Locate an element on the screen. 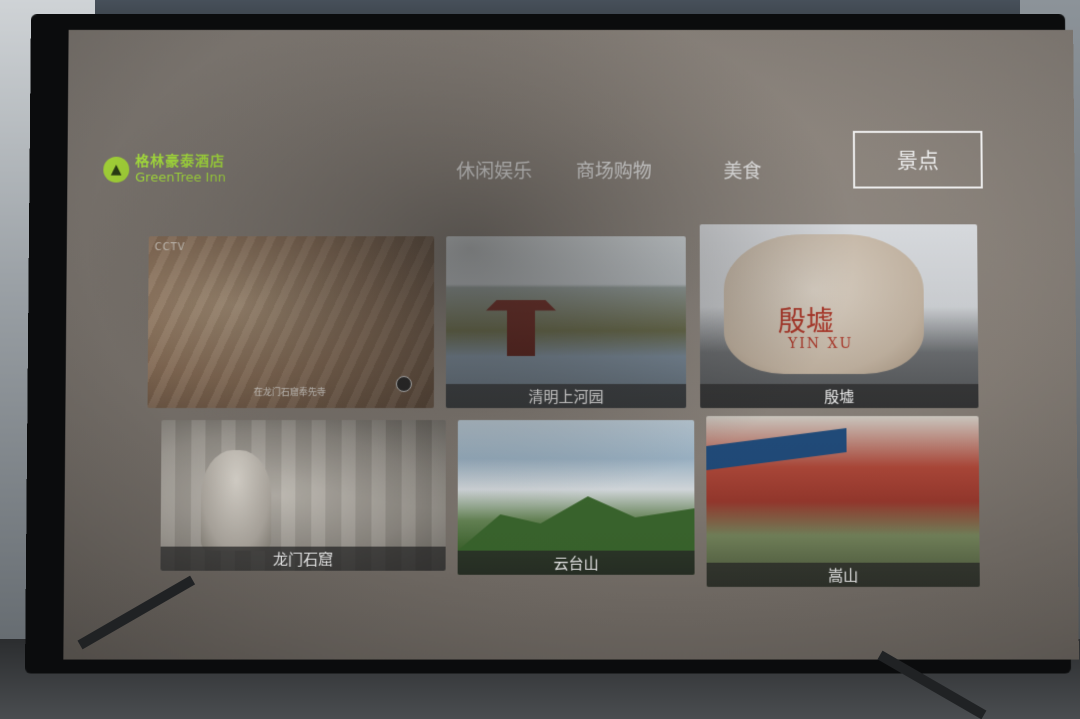 Image resolution: width=1080 pixels, height=719 pixels. tile-yinxu: 殷墟 YIN XU 殷墟 is located at coordinates (839, 316).